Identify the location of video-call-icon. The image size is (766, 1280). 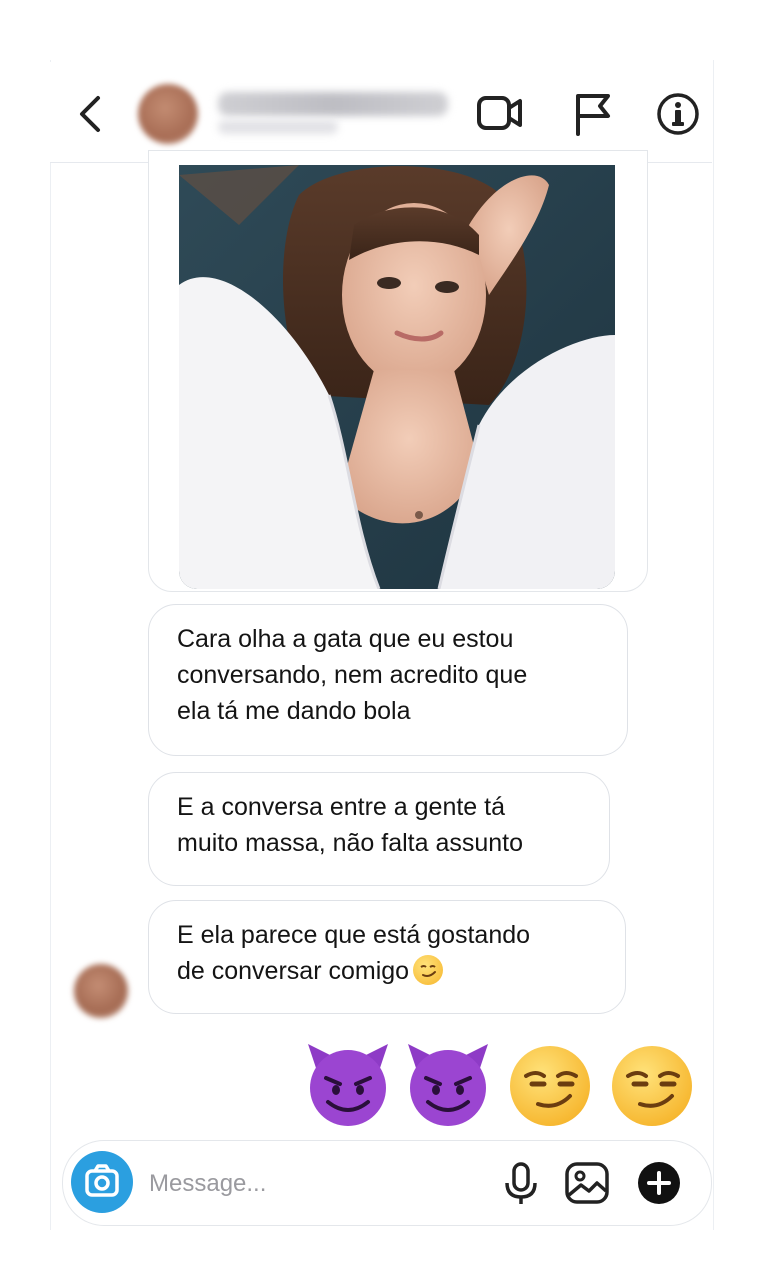
(500, 114).